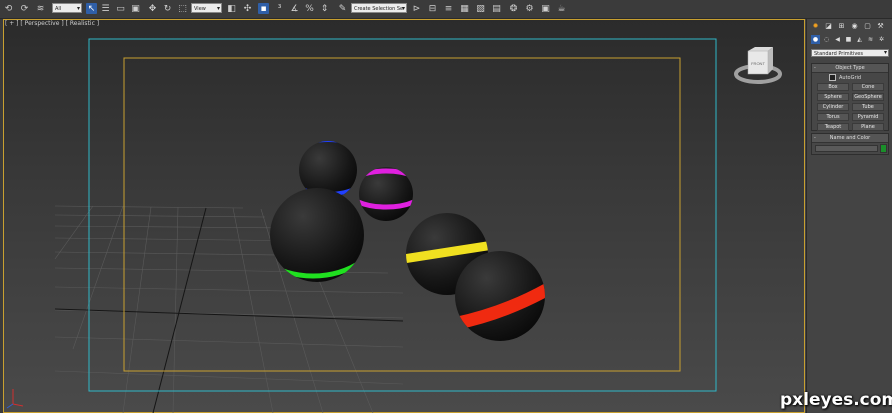  Describe the element at coordinates (309, 8) in the screenshot. I see `percent-snap-icon: %` at that location.